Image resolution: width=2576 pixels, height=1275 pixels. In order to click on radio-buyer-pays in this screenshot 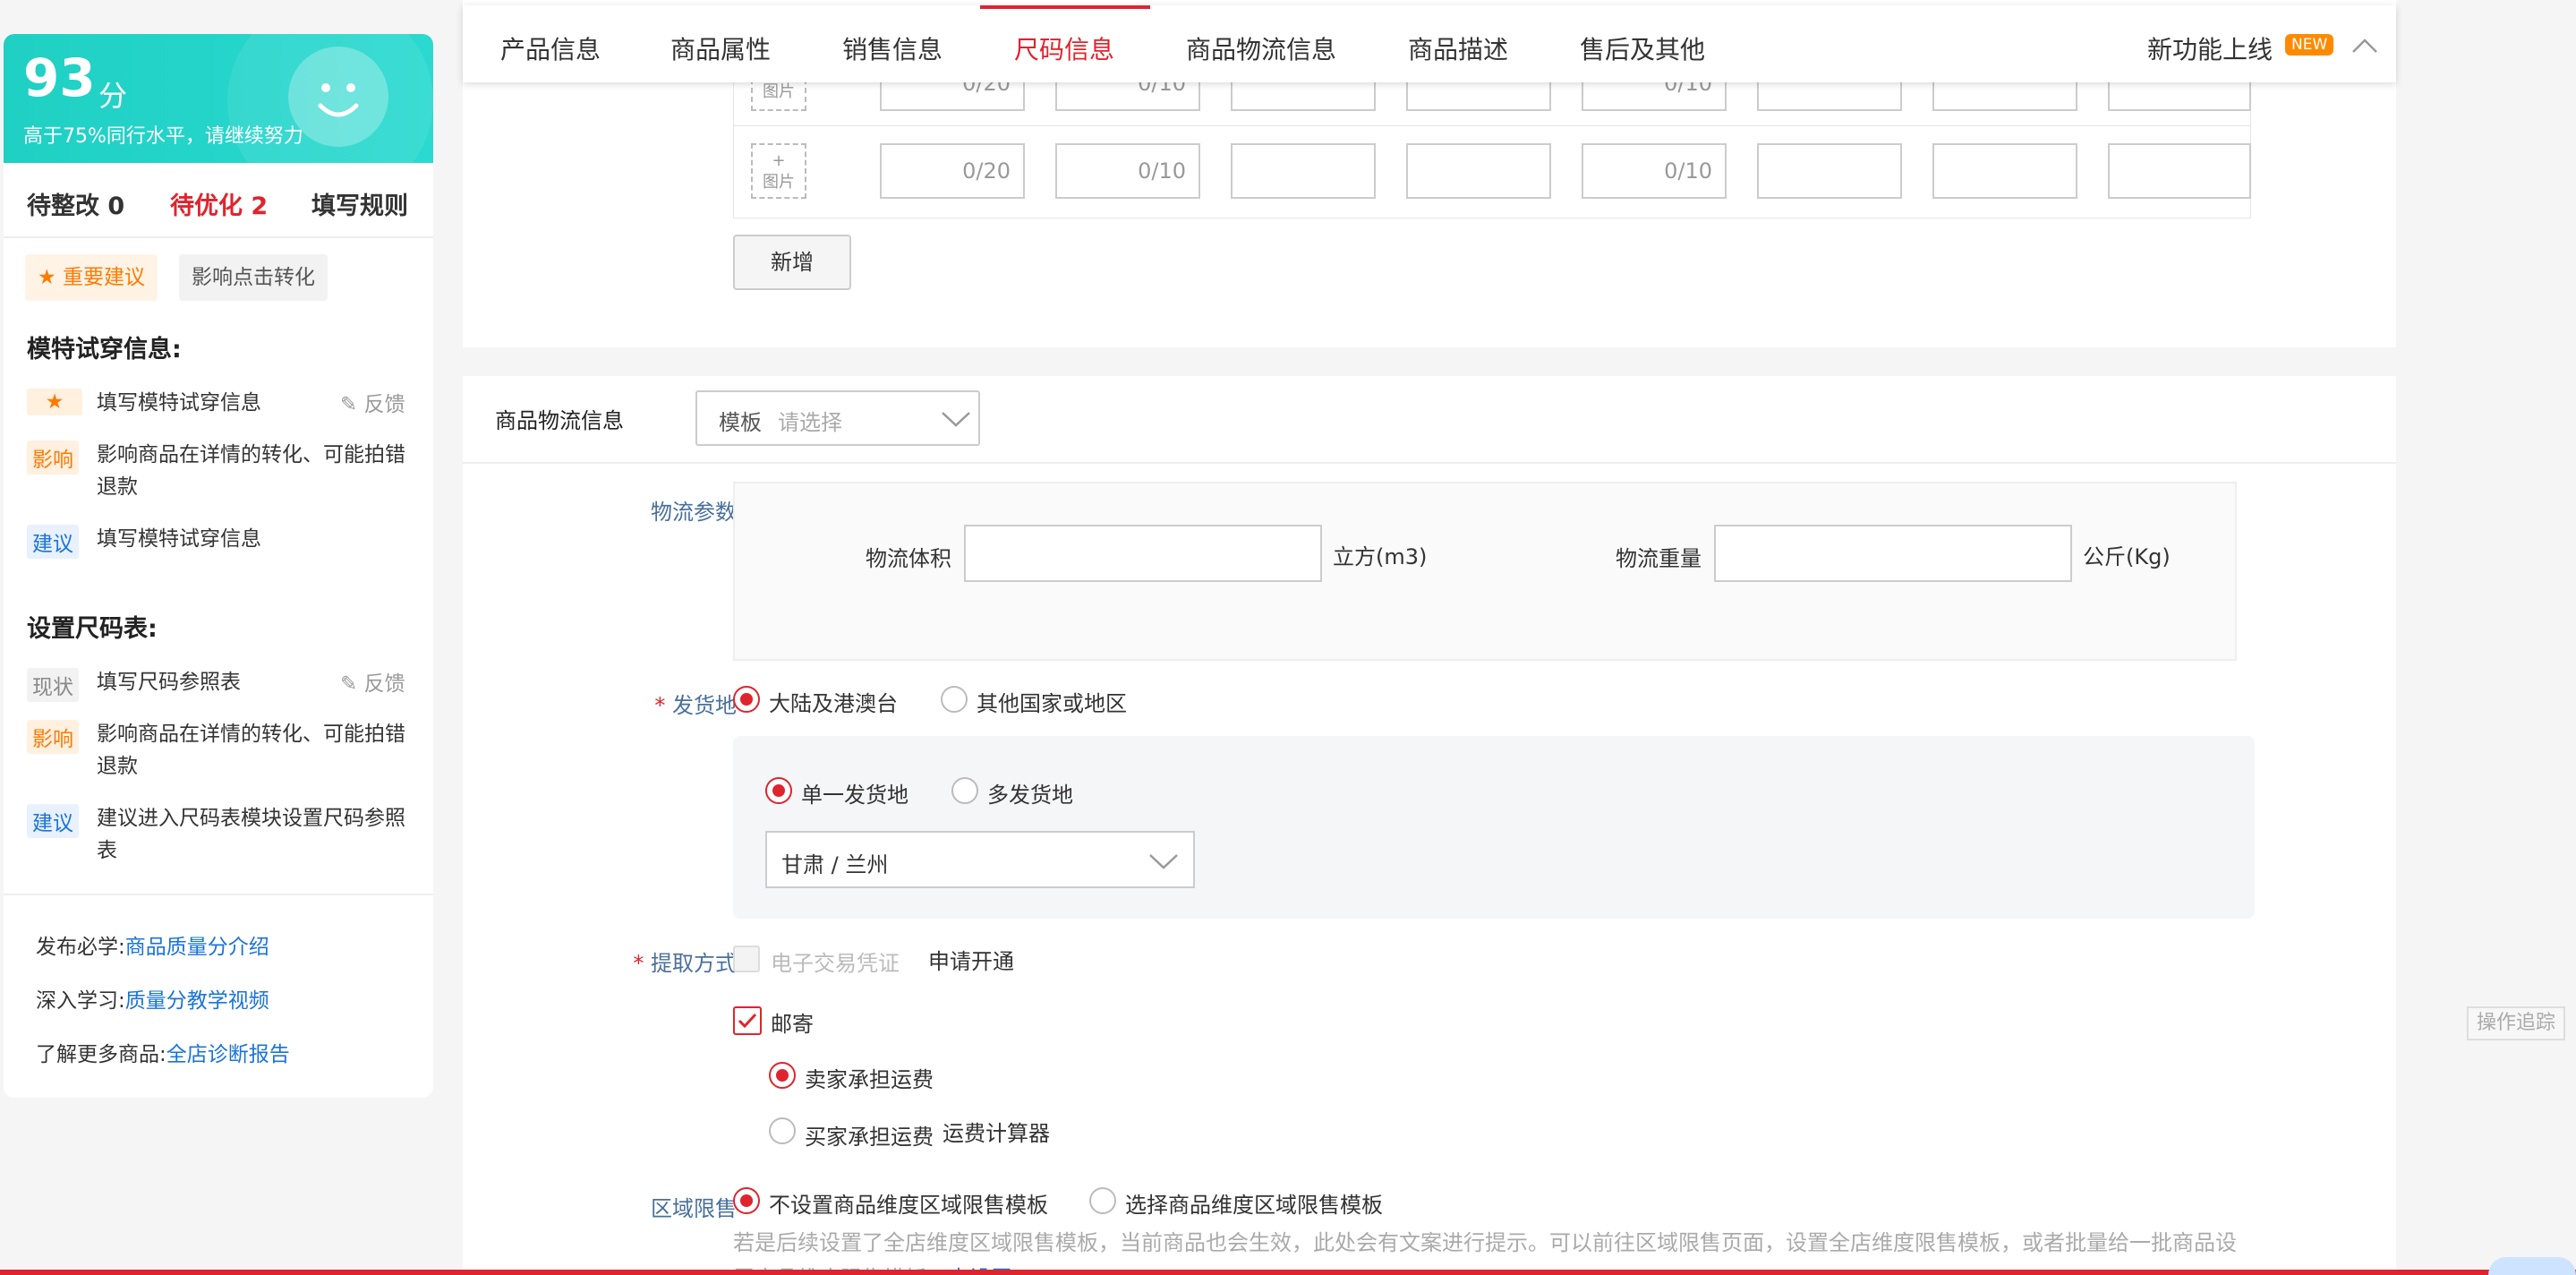, I will do `click(782, 1130)`.